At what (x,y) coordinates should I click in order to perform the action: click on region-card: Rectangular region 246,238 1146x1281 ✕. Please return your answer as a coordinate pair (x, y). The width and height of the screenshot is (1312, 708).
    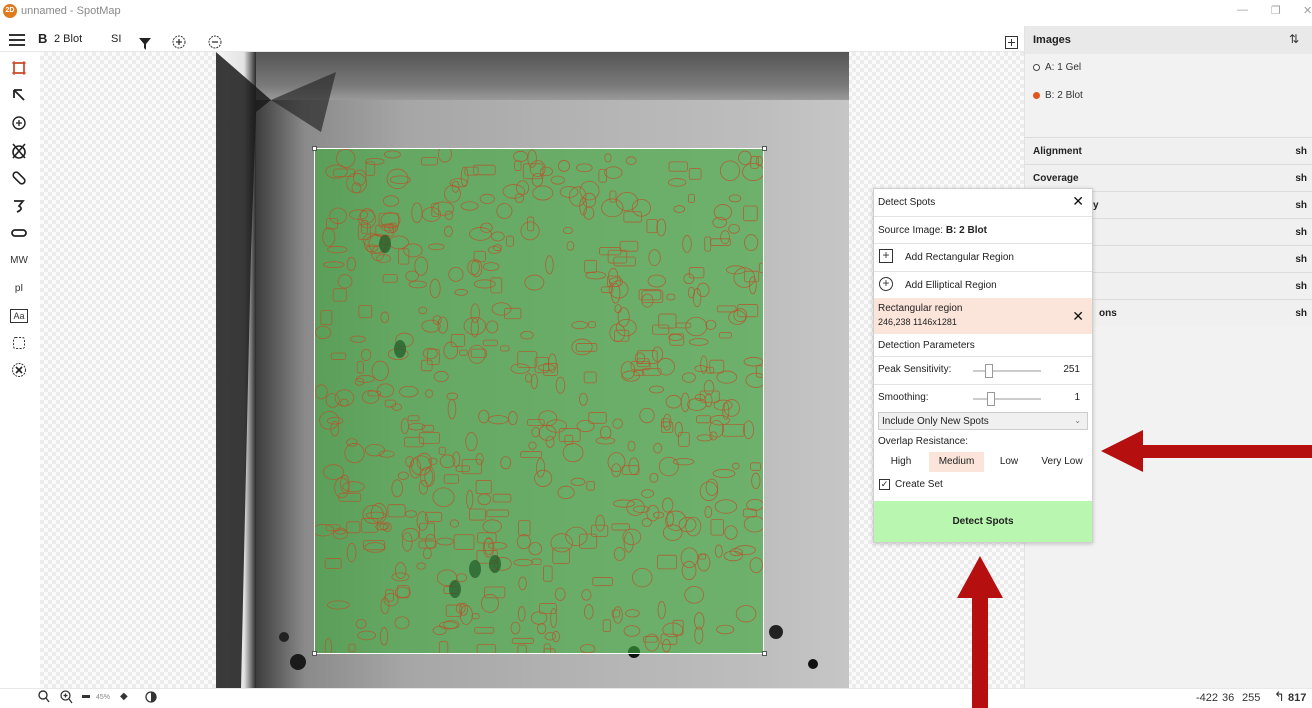
    Looking at the image, I should click on (983, 316).